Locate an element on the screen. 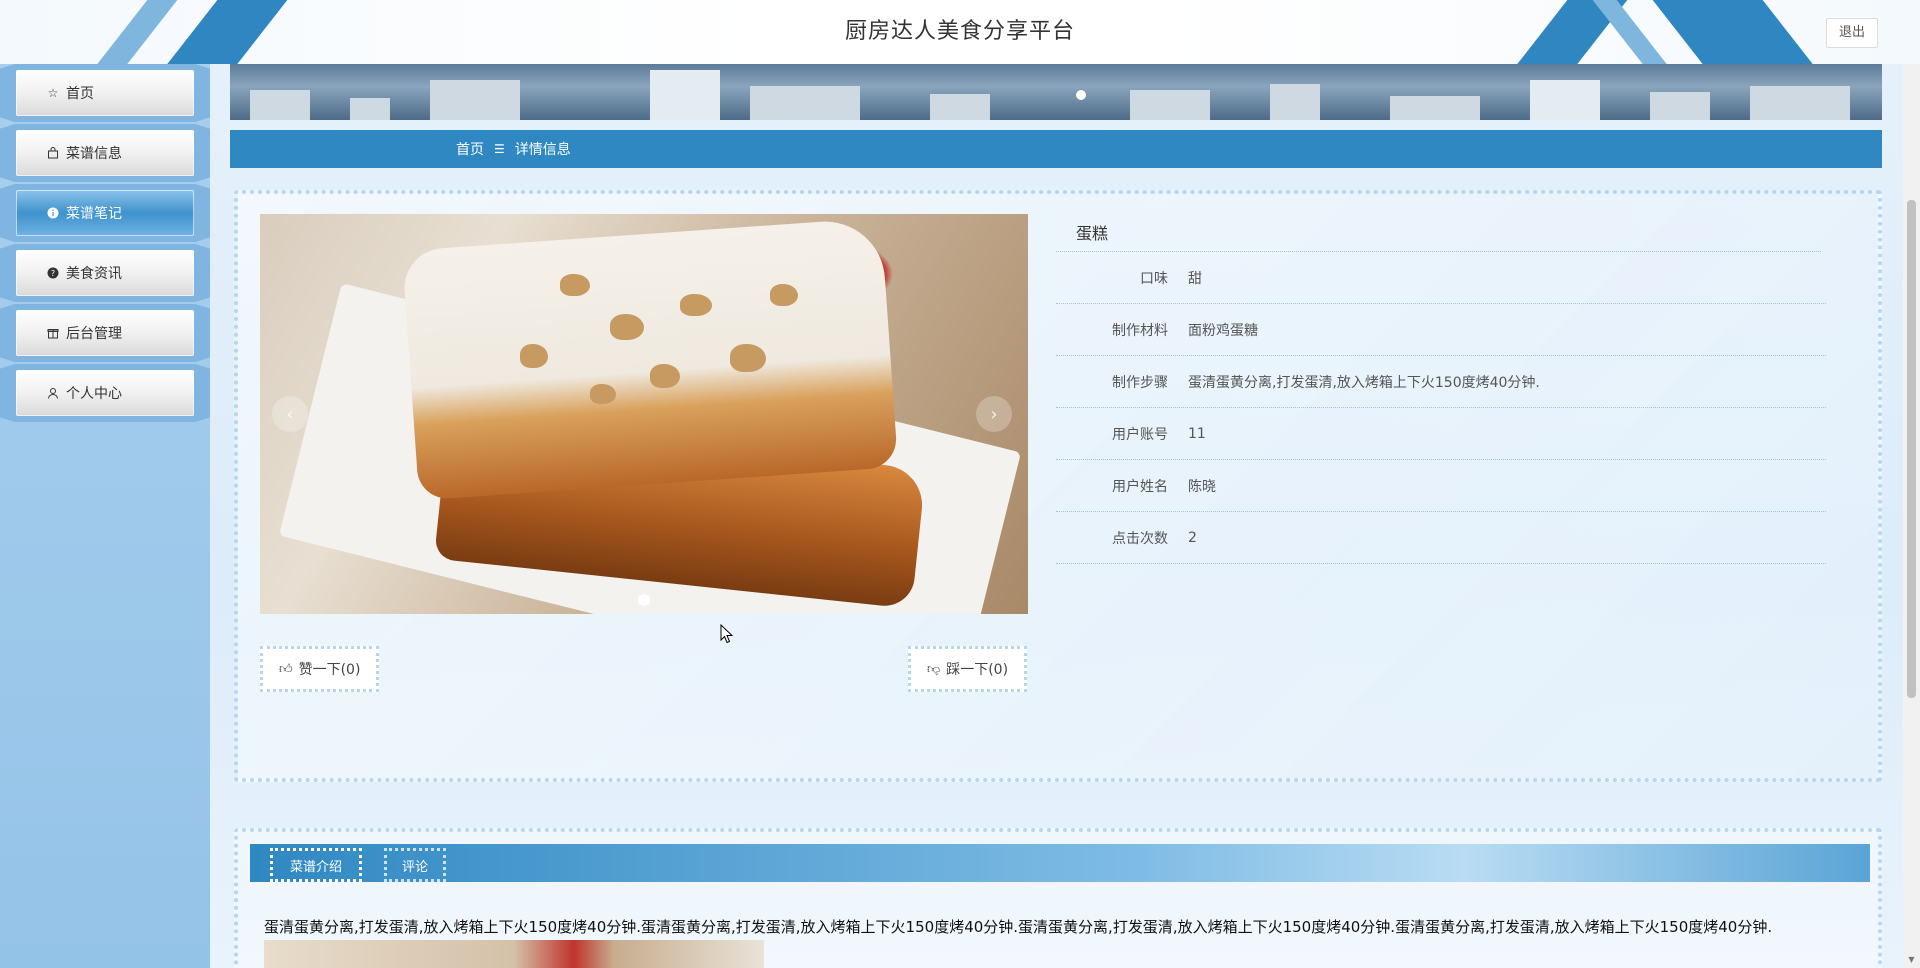 This screenshot has height=968, width=1920. sidebar-item-home: ☆ 首页 is located at coordinates (105, 93).